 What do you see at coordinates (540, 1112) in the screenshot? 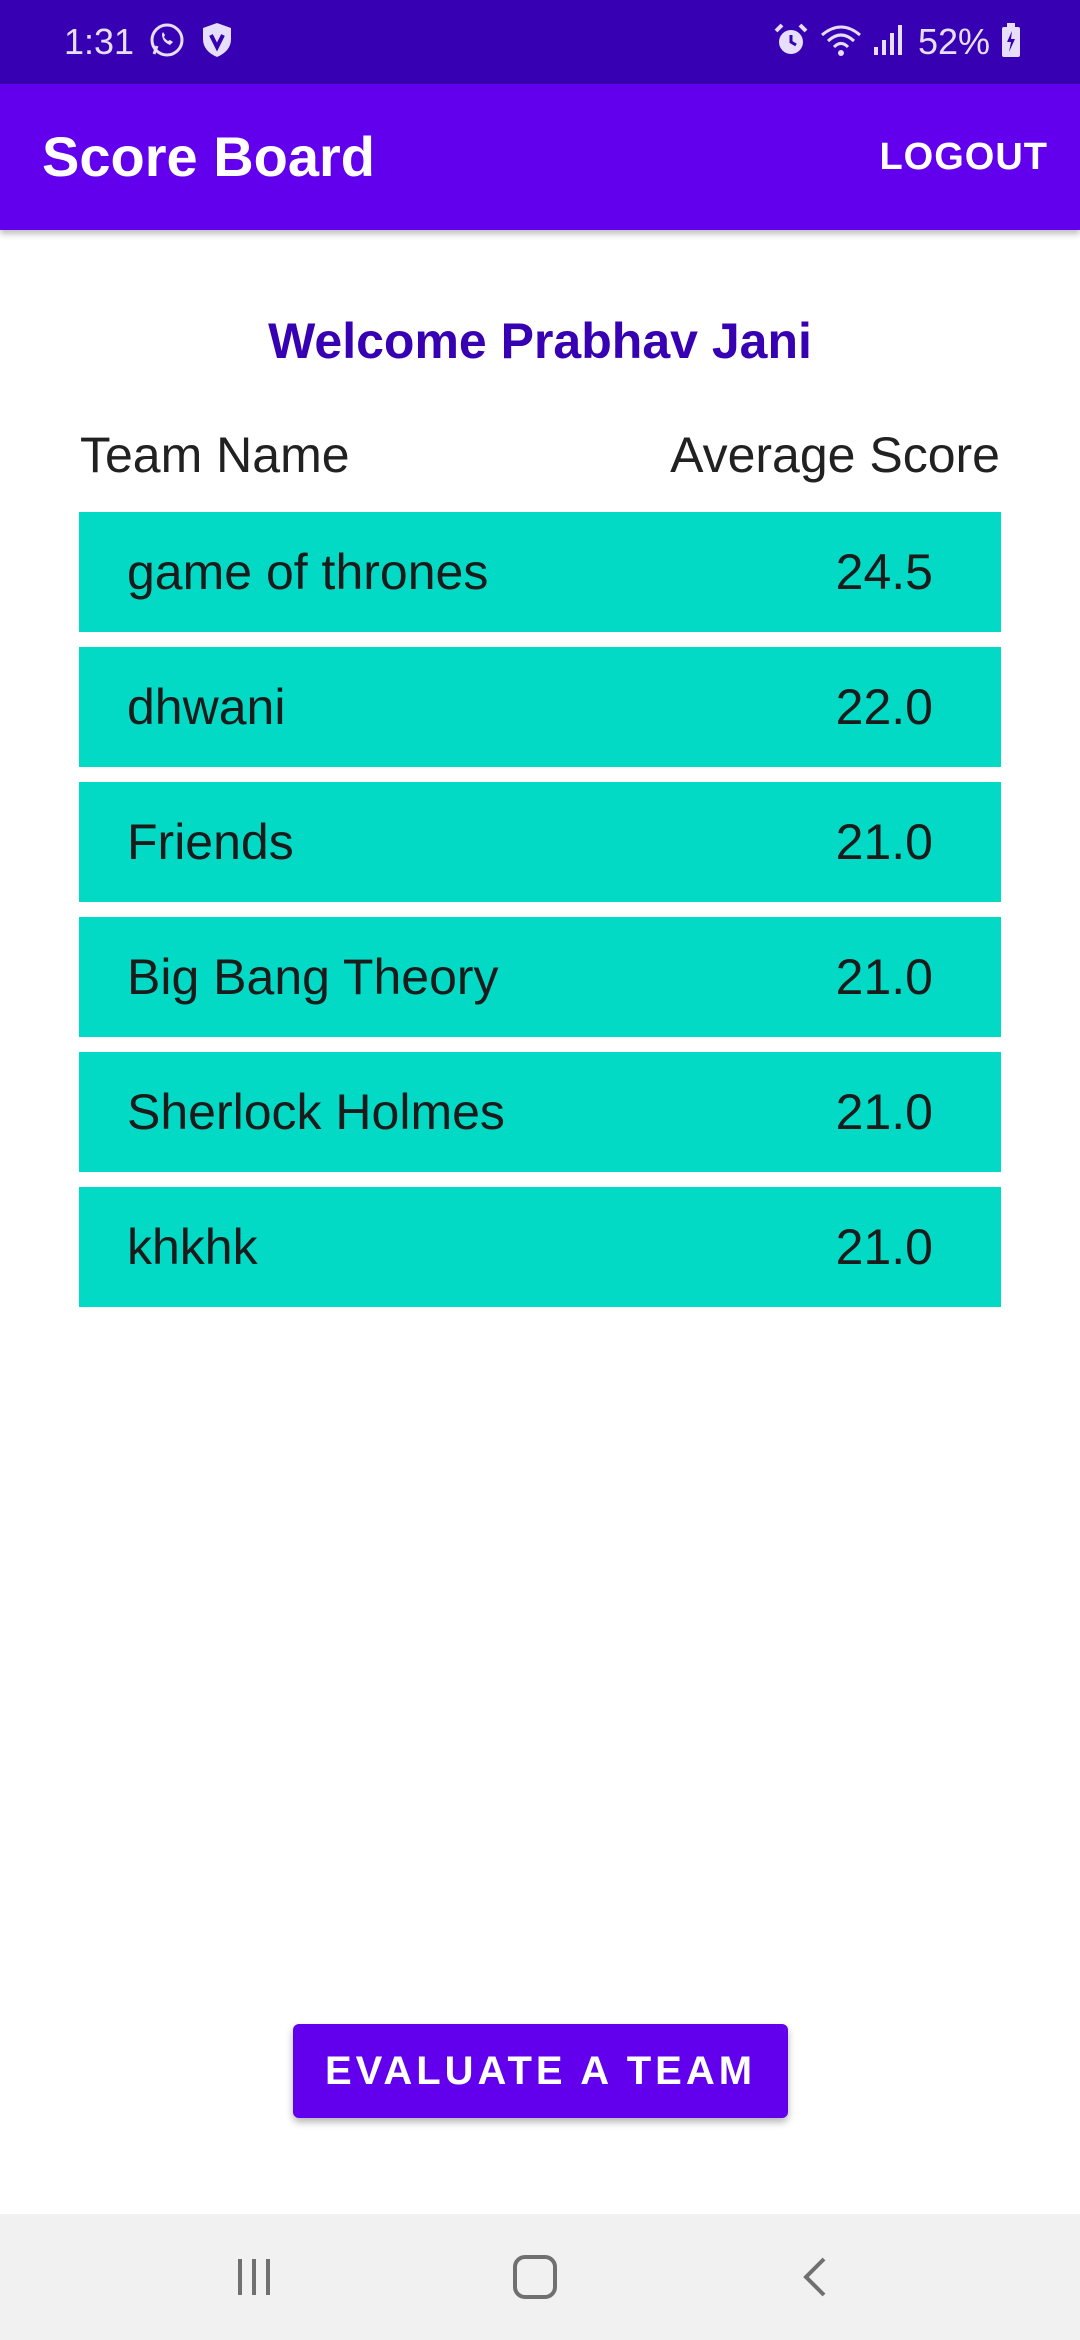
I see `team-row: Sherlock Holmes 21.0` at bounding box center [540, 1112].